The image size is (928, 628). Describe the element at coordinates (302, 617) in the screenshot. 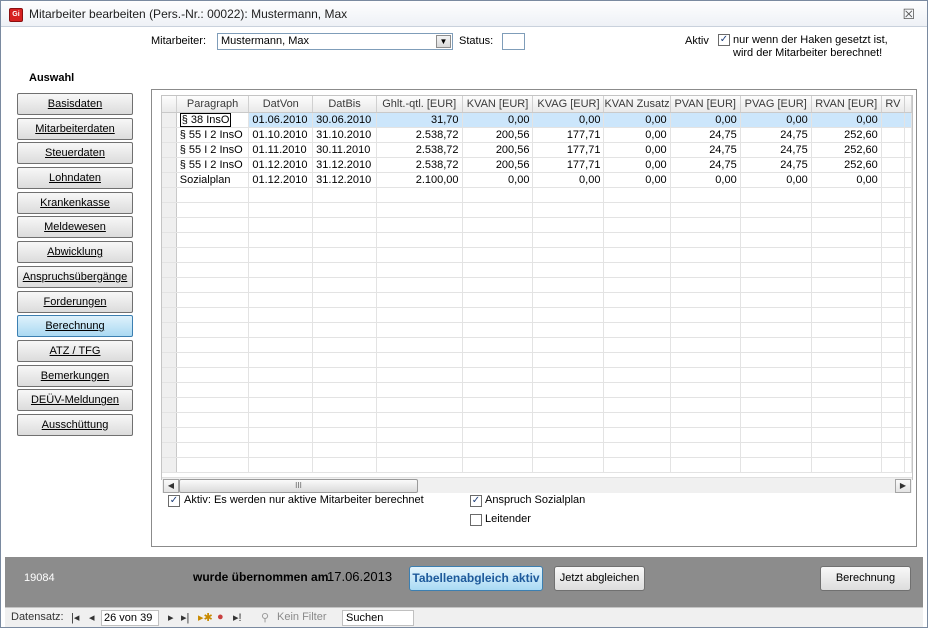

I see `filter-label: Kein Filter` at that location.